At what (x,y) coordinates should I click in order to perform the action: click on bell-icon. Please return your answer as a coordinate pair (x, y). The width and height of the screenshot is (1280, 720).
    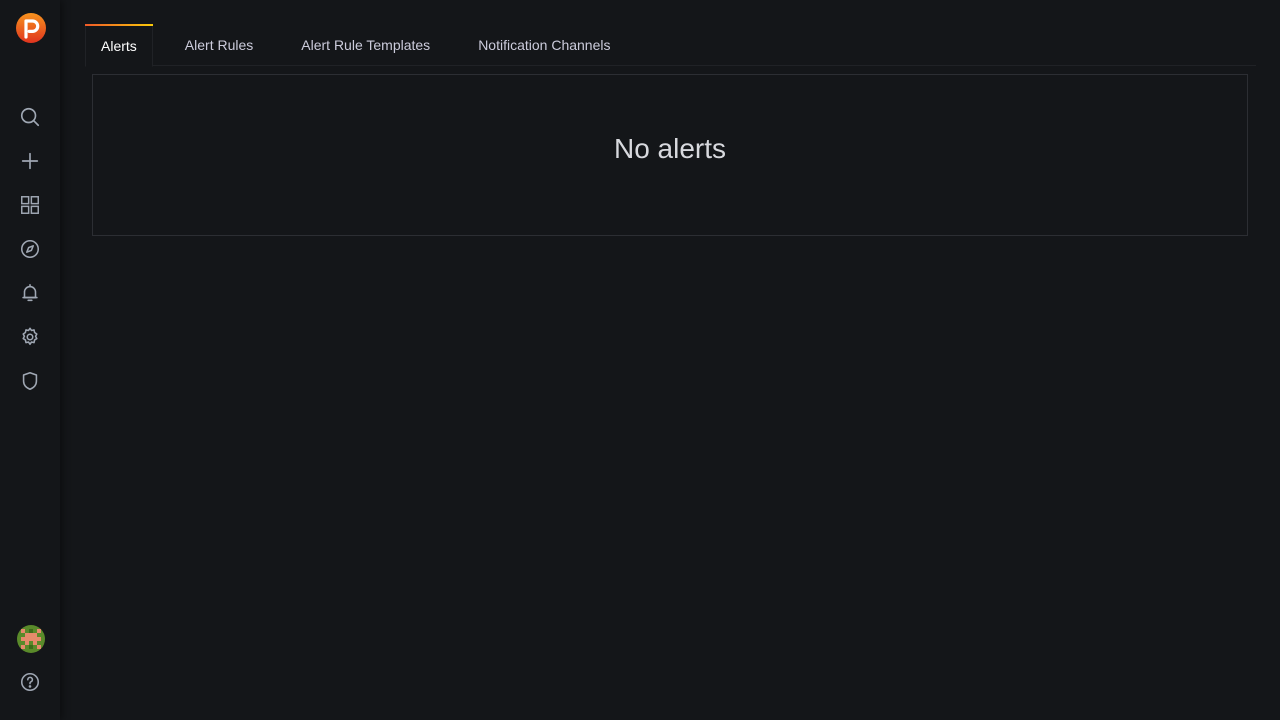
    Looking at the image, I should click on (30, 292).